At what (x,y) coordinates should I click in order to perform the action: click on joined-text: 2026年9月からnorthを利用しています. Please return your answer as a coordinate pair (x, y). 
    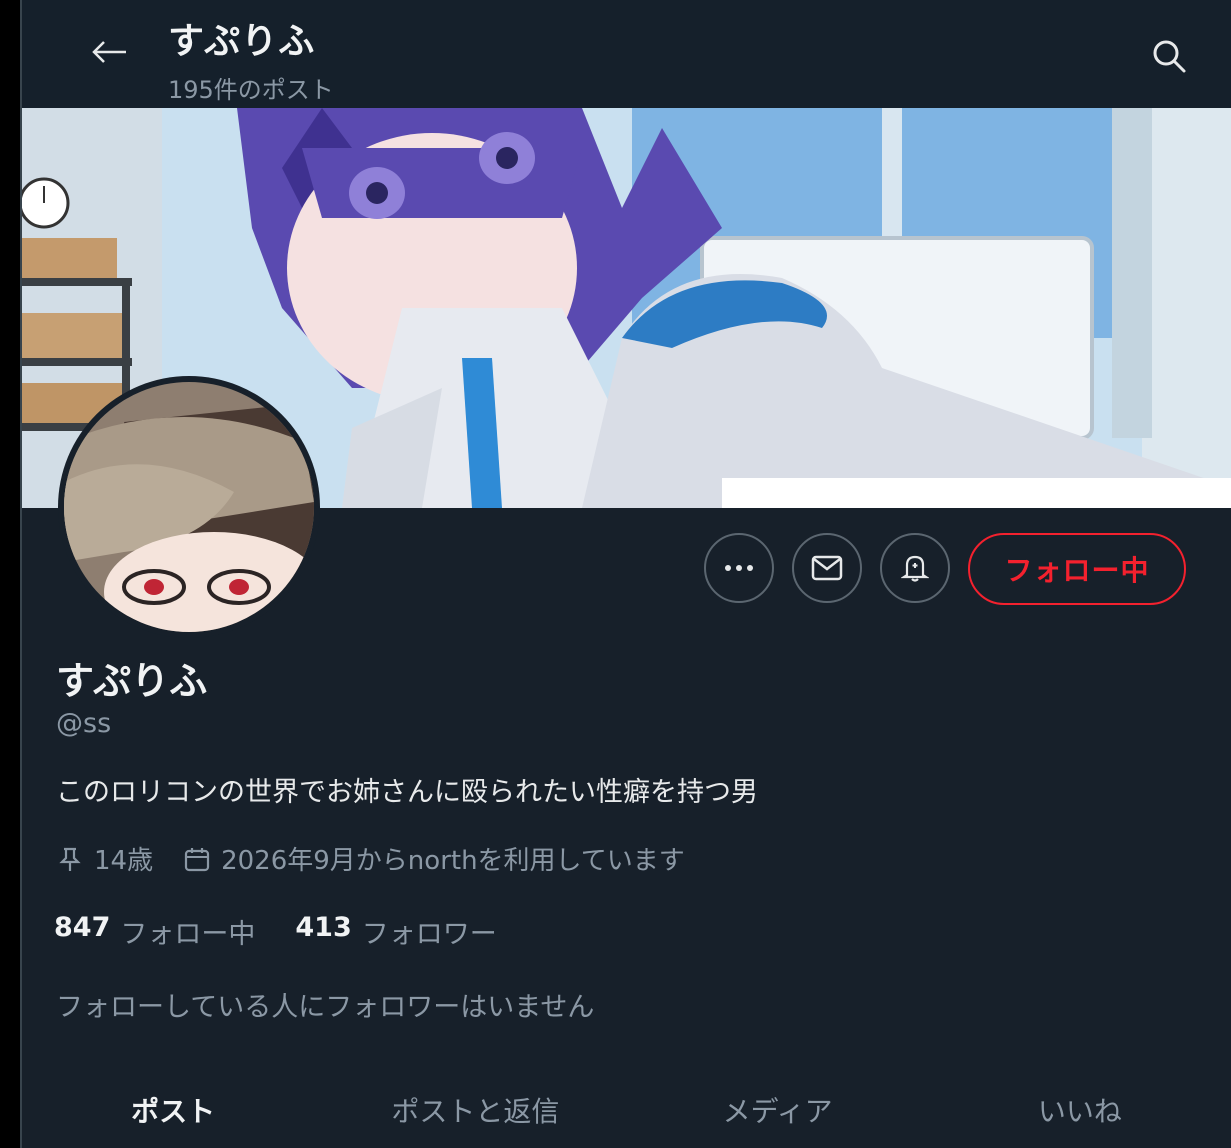
    Looking at the image, I should click on (453, 861).